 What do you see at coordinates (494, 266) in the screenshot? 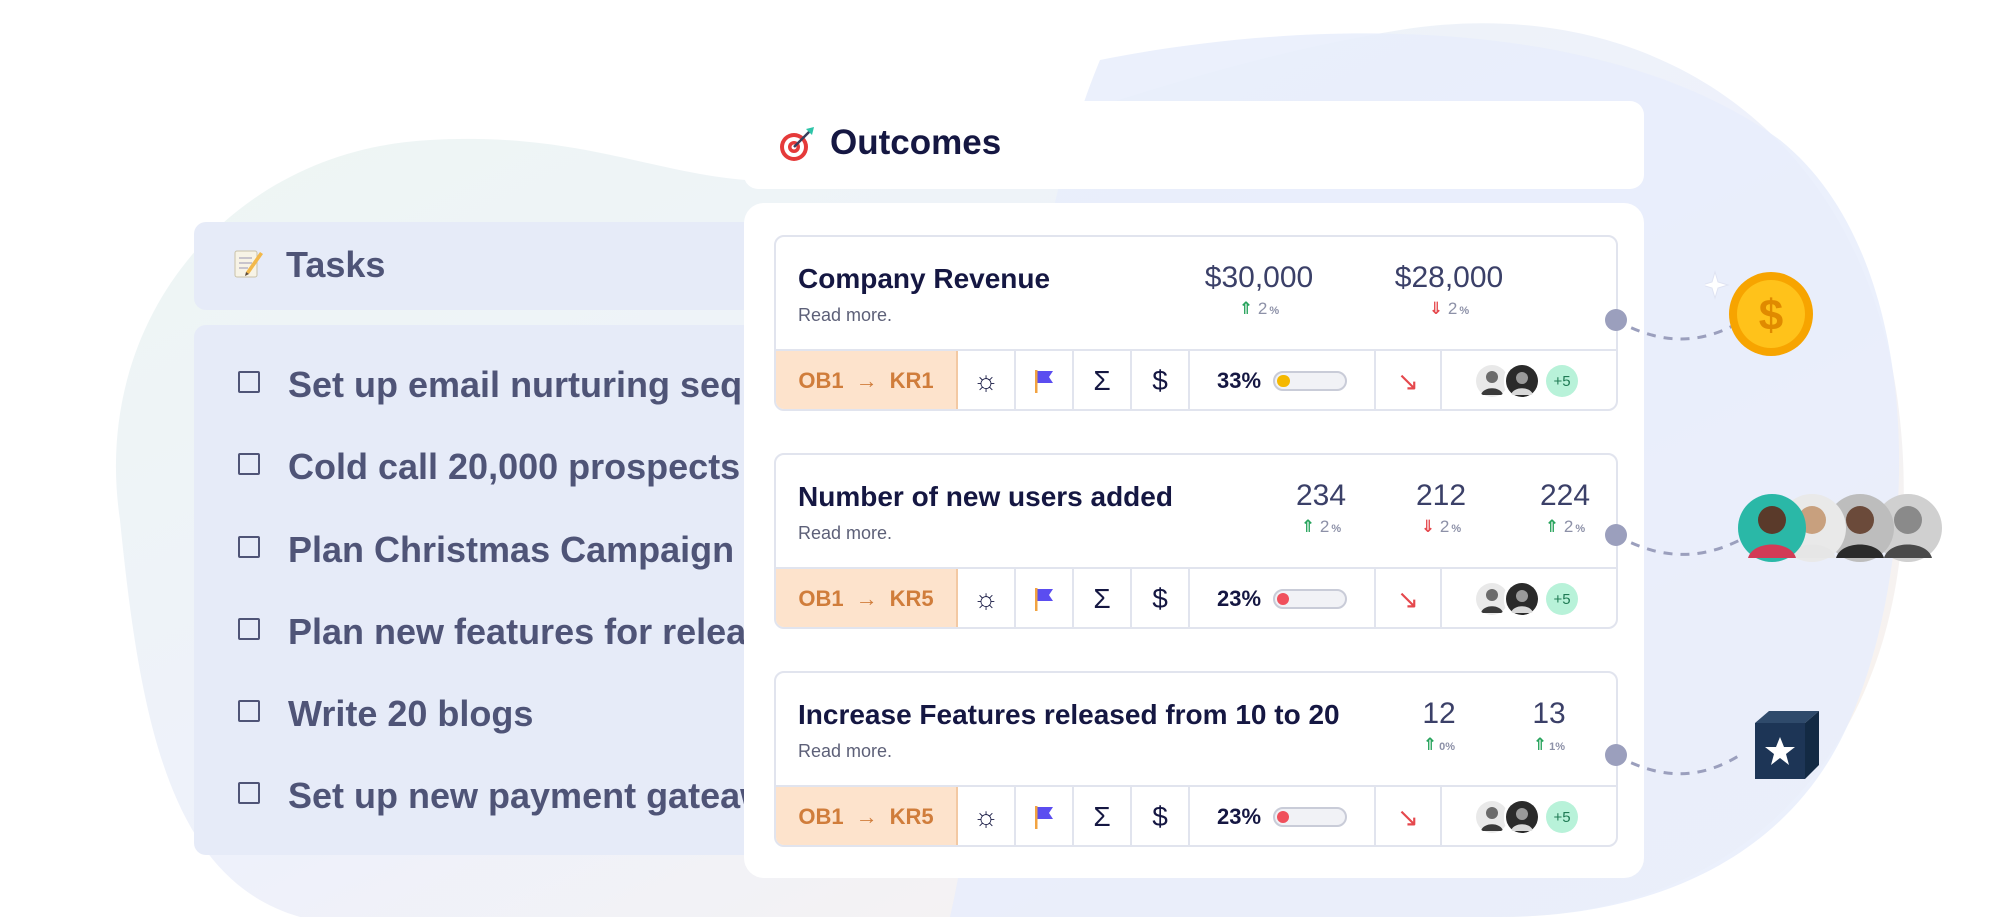
I see `tasks-header: Tasks` at bounding box center [494, 266].